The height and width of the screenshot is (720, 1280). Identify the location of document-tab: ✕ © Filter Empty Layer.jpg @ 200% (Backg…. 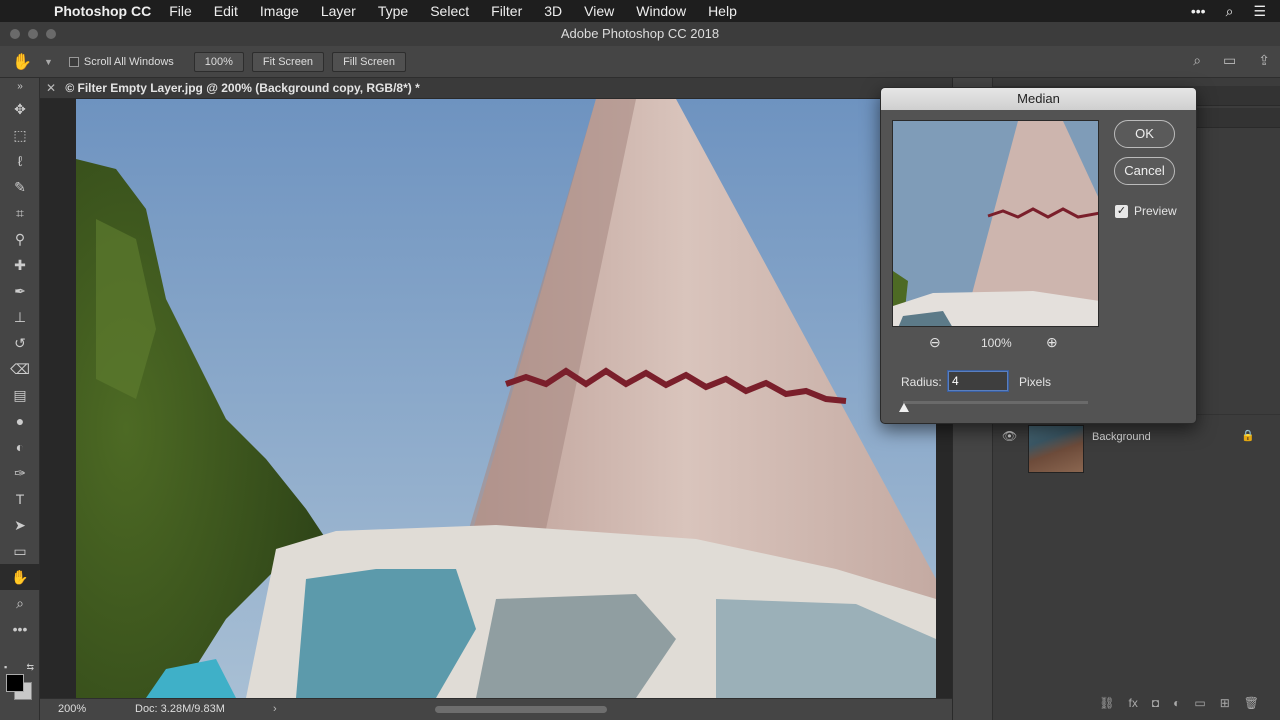
(496, 88).